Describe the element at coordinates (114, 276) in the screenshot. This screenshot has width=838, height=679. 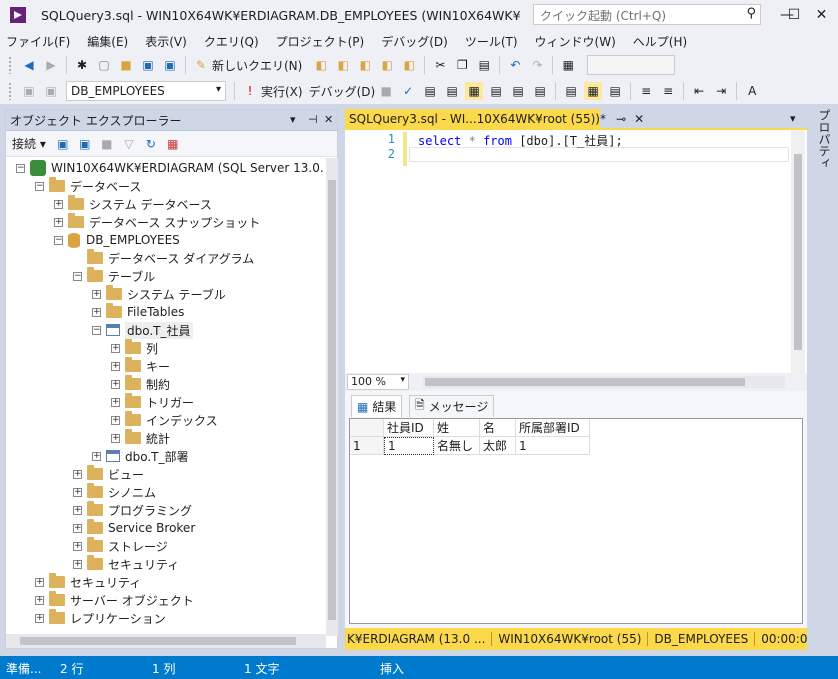
I see `tree-node-tables: − テーブル` at that location.